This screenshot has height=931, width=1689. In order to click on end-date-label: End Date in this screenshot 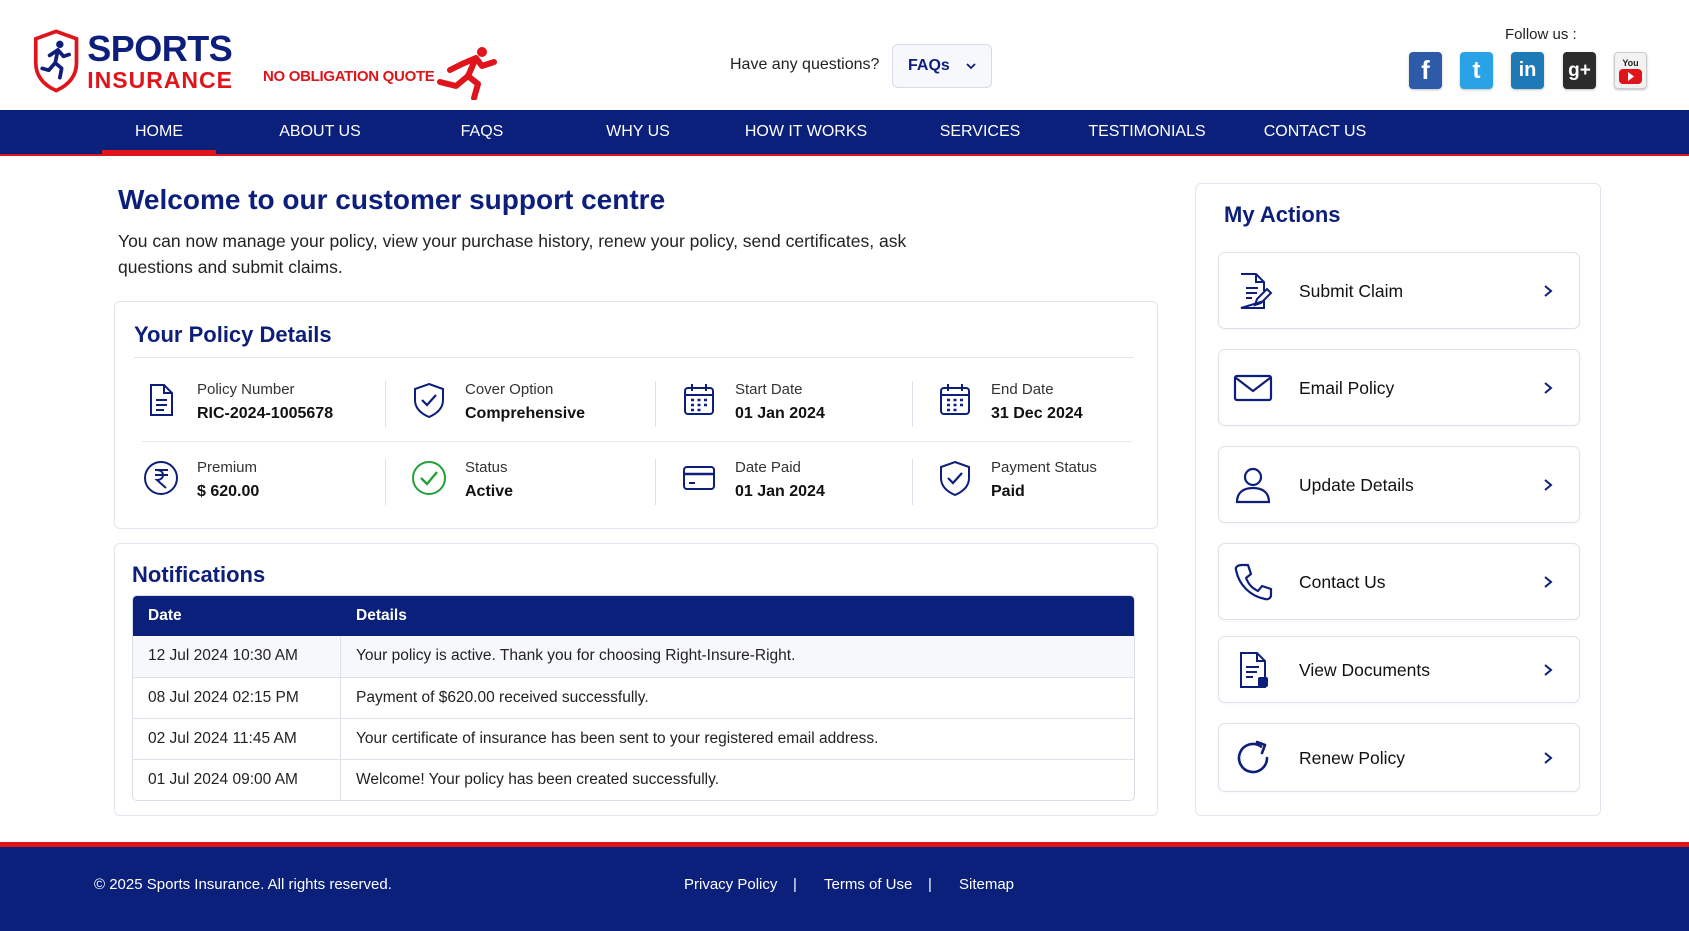, I will do `click(1022, 389)`.